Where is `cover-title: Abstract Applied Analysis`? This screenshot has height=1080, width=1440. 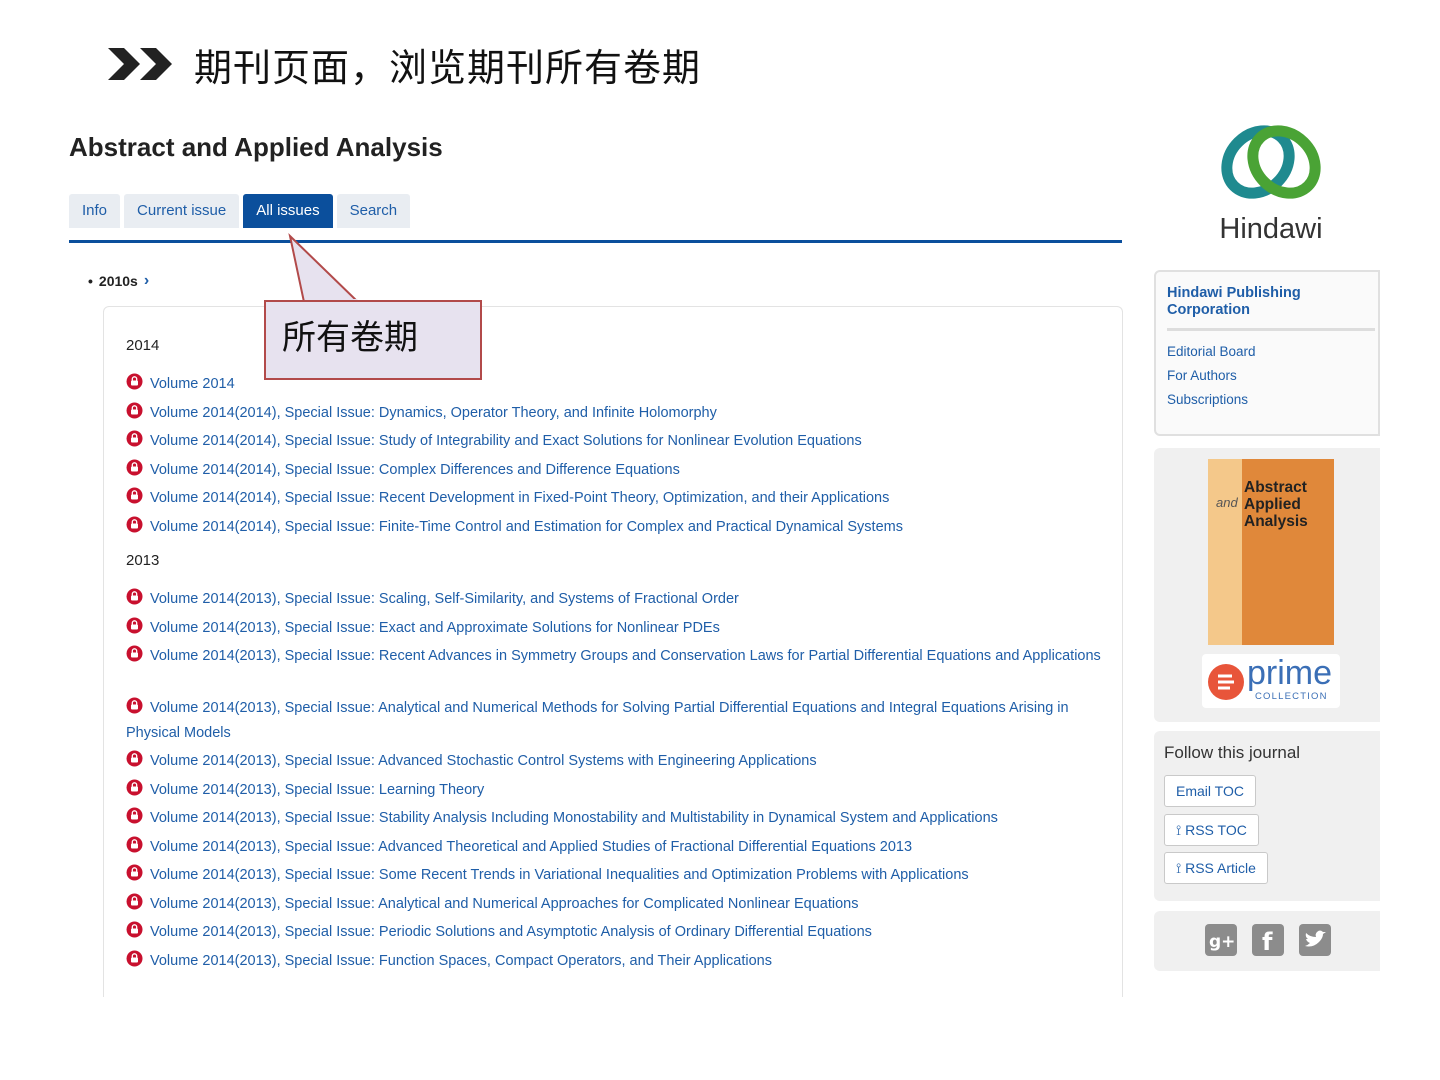
cover-title: Abstract Applied Analysis is located at coordinates (1276, 504).